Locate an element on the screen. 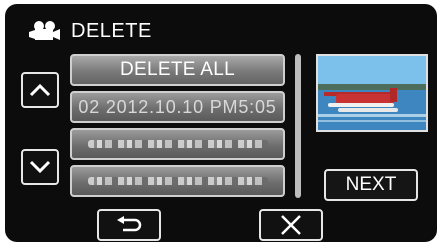 This screenshot has height=246, width=442. close-icon is located at coordinates (291, 225).